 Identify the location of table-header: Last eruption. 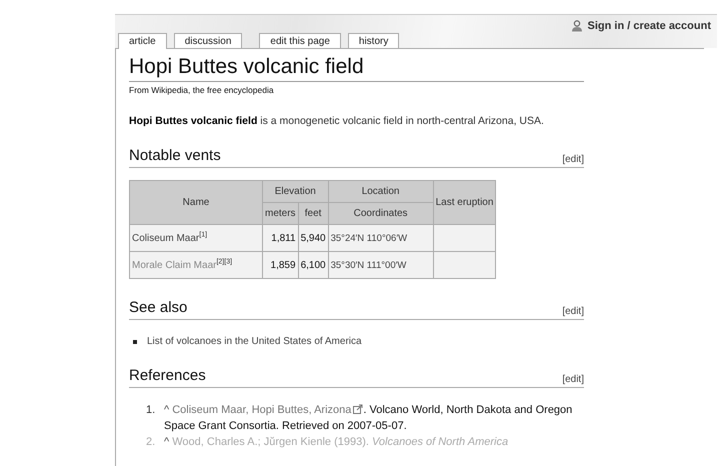
(464, 202).